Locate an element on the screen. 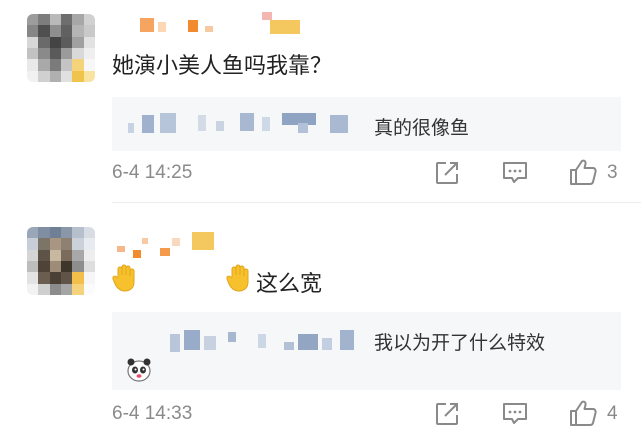  reply-box: 我以为开了什么特效 is located at coordinates (366, 351).